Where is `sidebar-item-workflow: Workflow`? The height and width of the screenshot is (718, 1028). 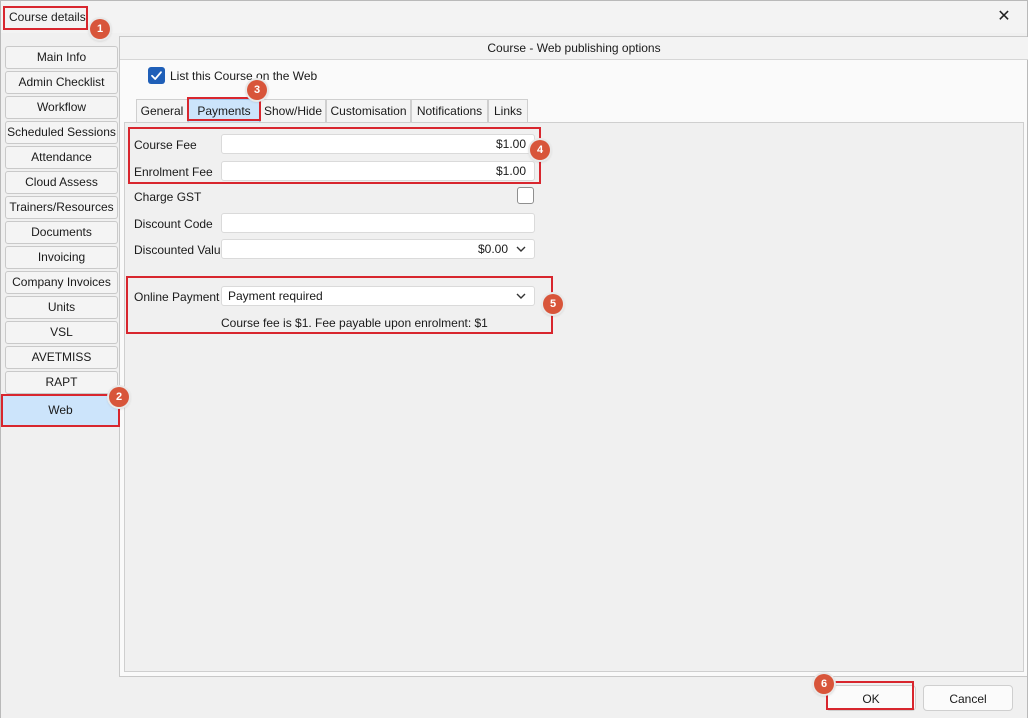 sidebar-item-workflow: Workflow is located at coordinates (61, 107).